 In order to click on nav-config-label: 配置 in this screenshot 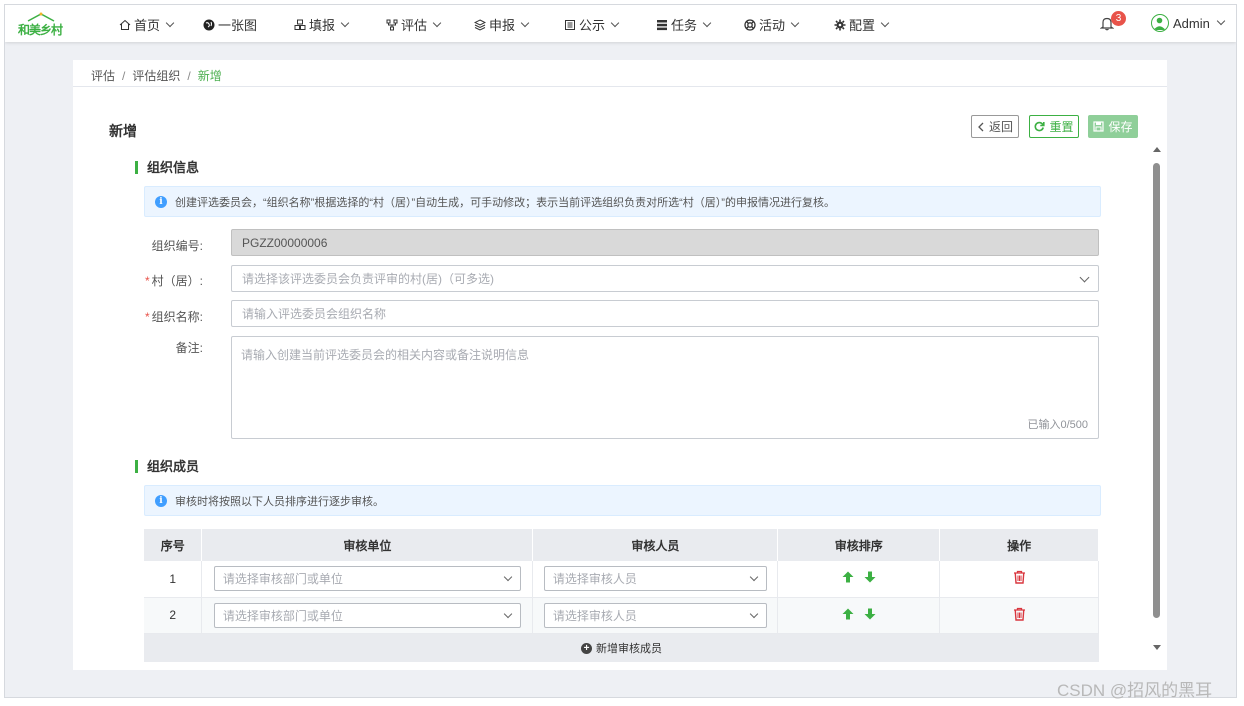, I will do `click(862, 25)`.